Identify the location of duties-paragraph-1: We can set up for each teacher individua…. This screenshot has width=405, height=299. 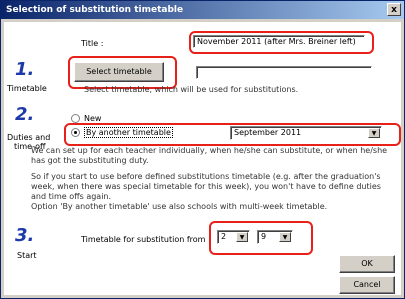
(209, 155).